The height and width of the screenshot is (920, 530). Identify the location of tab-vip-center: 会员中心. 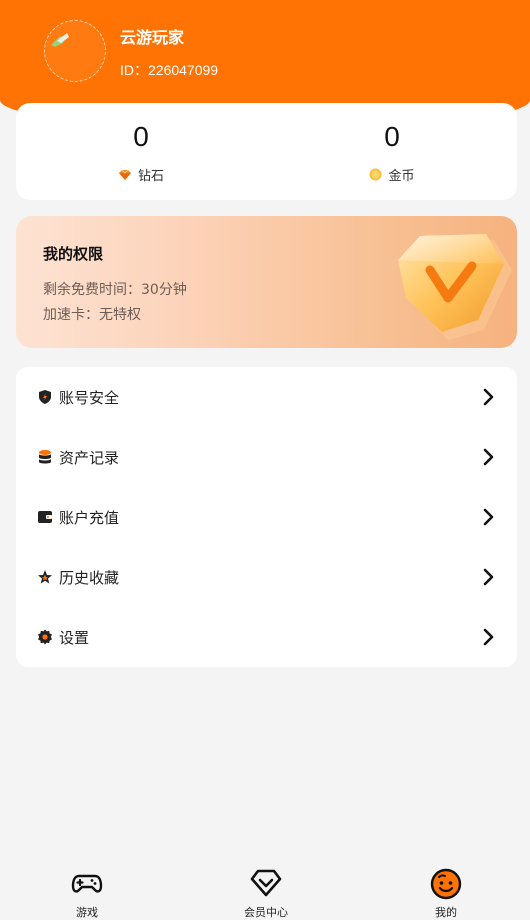
(266, 889).